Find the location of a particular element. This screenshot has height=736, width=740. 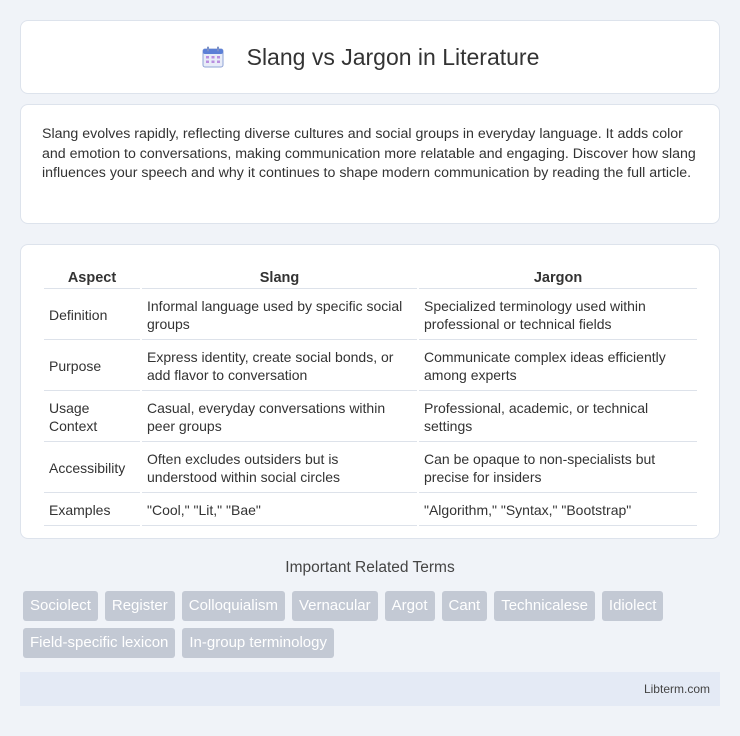

tag-register: Register is located at coordinates (139, 606).